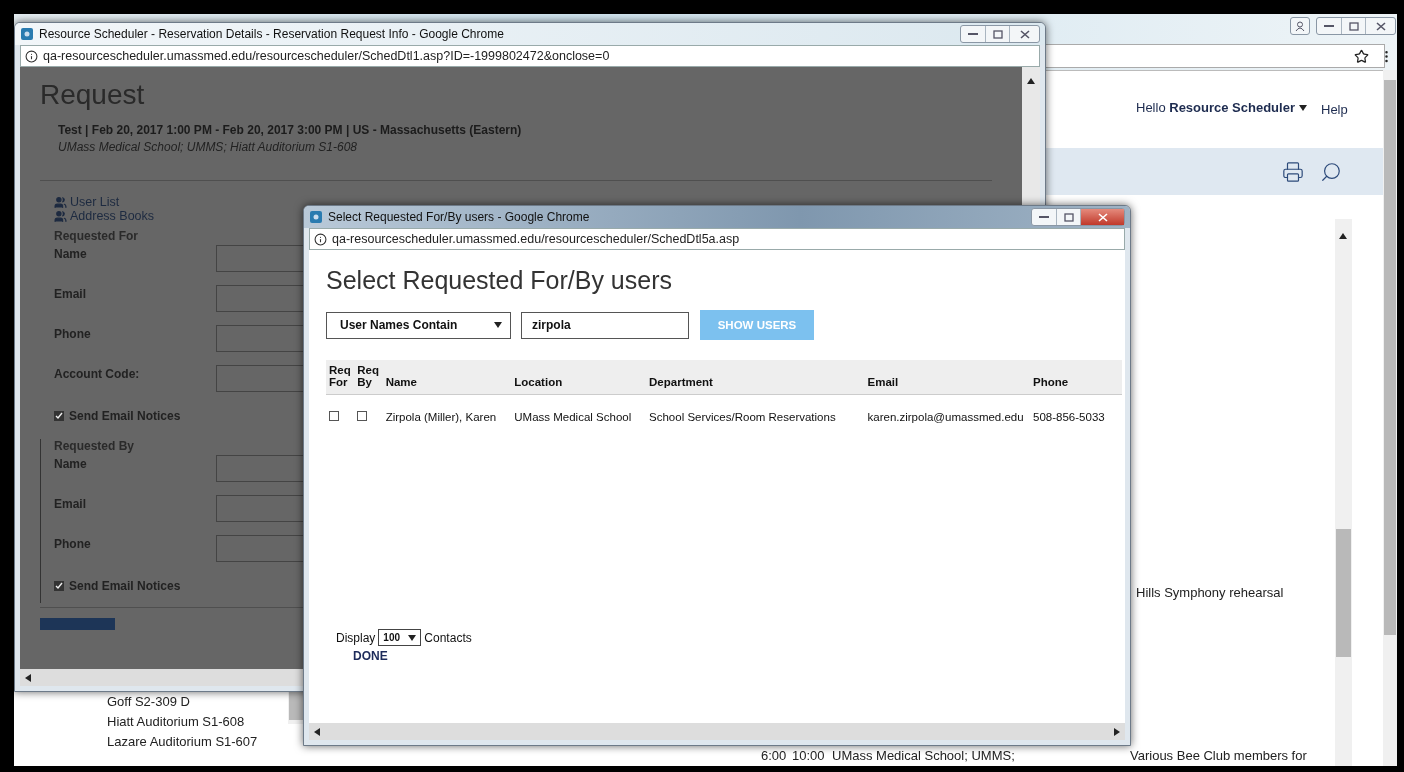  I want to click on table-cell: School Services/Room Reservations, so click(755, 416).